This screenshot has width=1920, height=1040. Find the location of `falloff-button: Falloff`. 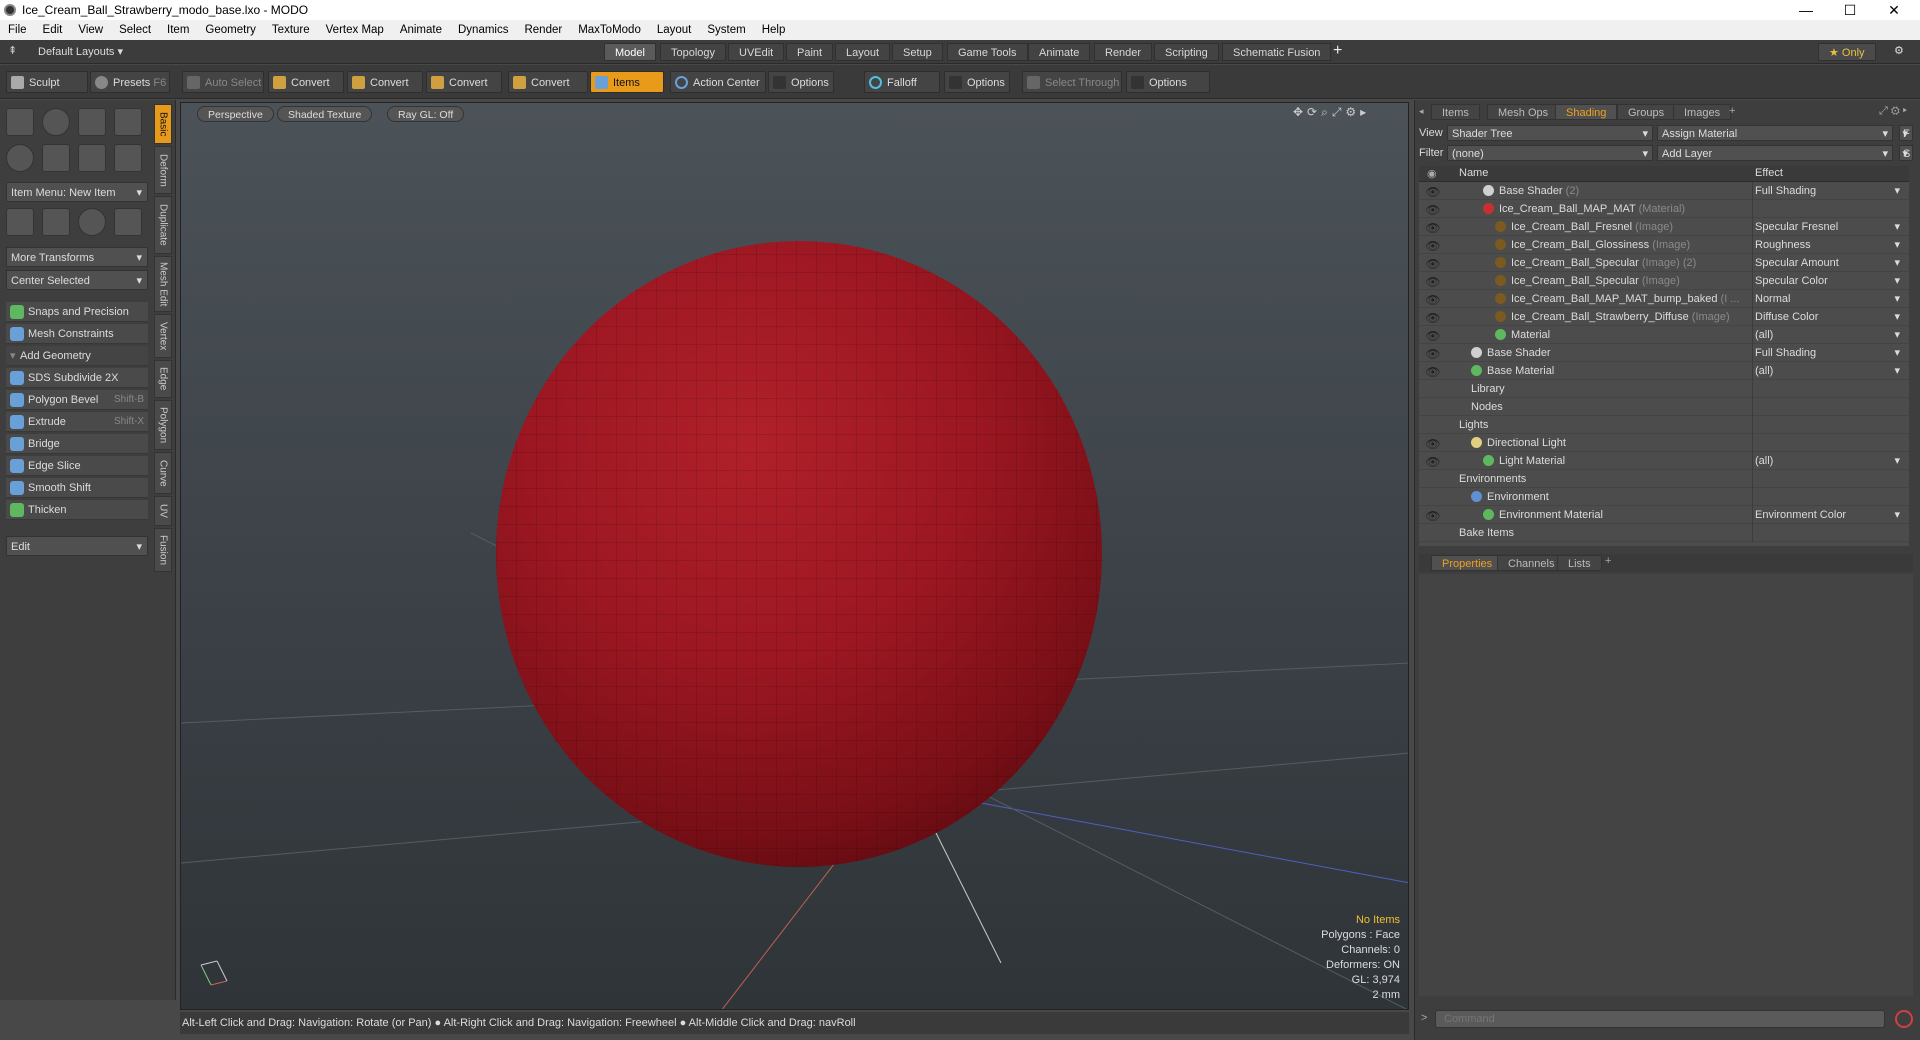

falloff-button: Falloff is located at coordinates (902, 82).